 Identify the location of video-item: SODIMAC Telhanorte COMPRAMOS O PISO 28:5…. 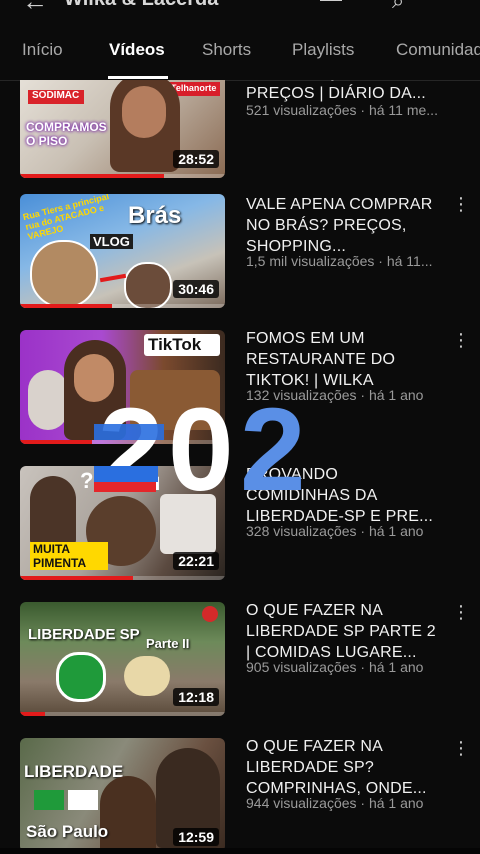
(240, 132).